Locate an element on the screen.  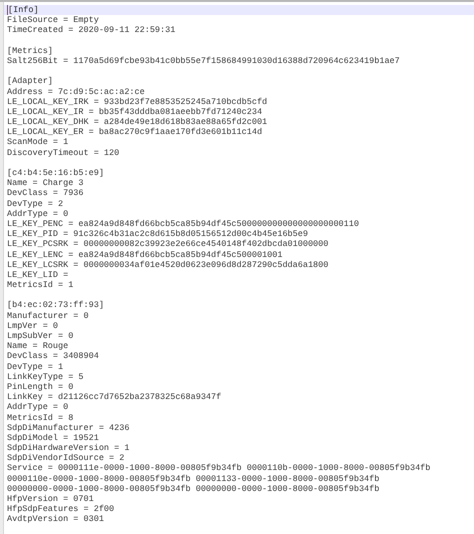
text-line: SdpDiManufacturer = 4236 is located at coordinates (68, 427).